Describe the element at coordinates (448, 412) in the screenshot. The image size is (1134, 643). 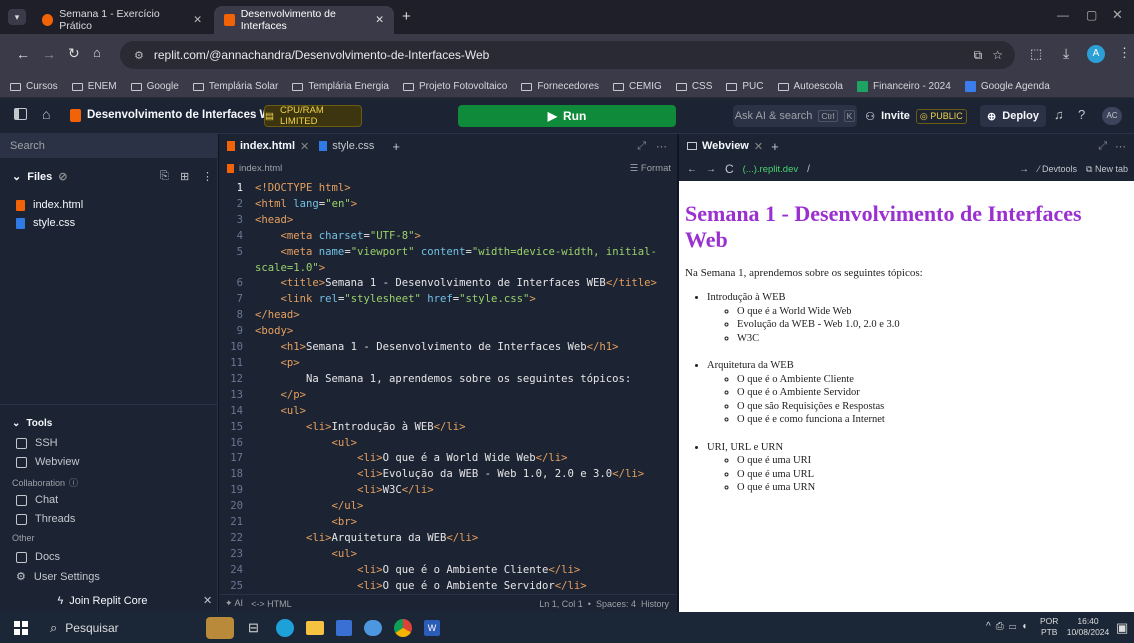
I see `code-line: 14 <ul>` at that location.